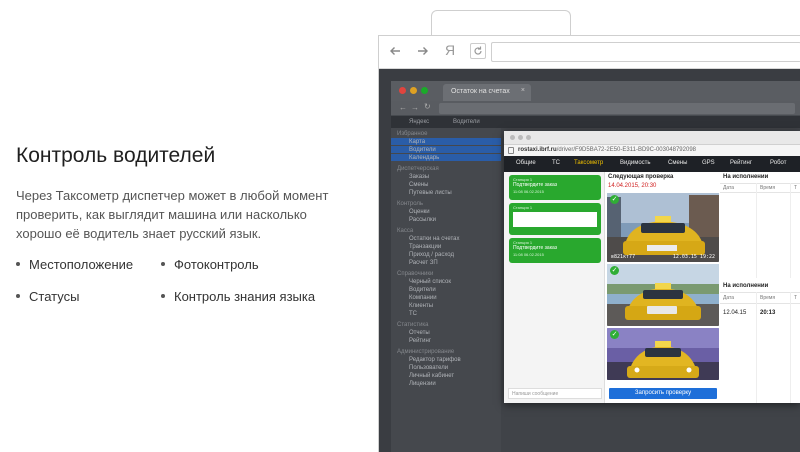  I want to click on browser-tab, so click(501, 23).